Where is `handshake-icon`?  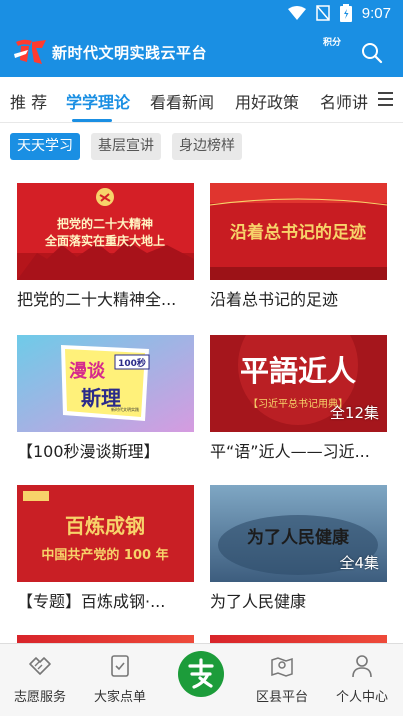
handshake-icon is located at coordinates (40, 666).